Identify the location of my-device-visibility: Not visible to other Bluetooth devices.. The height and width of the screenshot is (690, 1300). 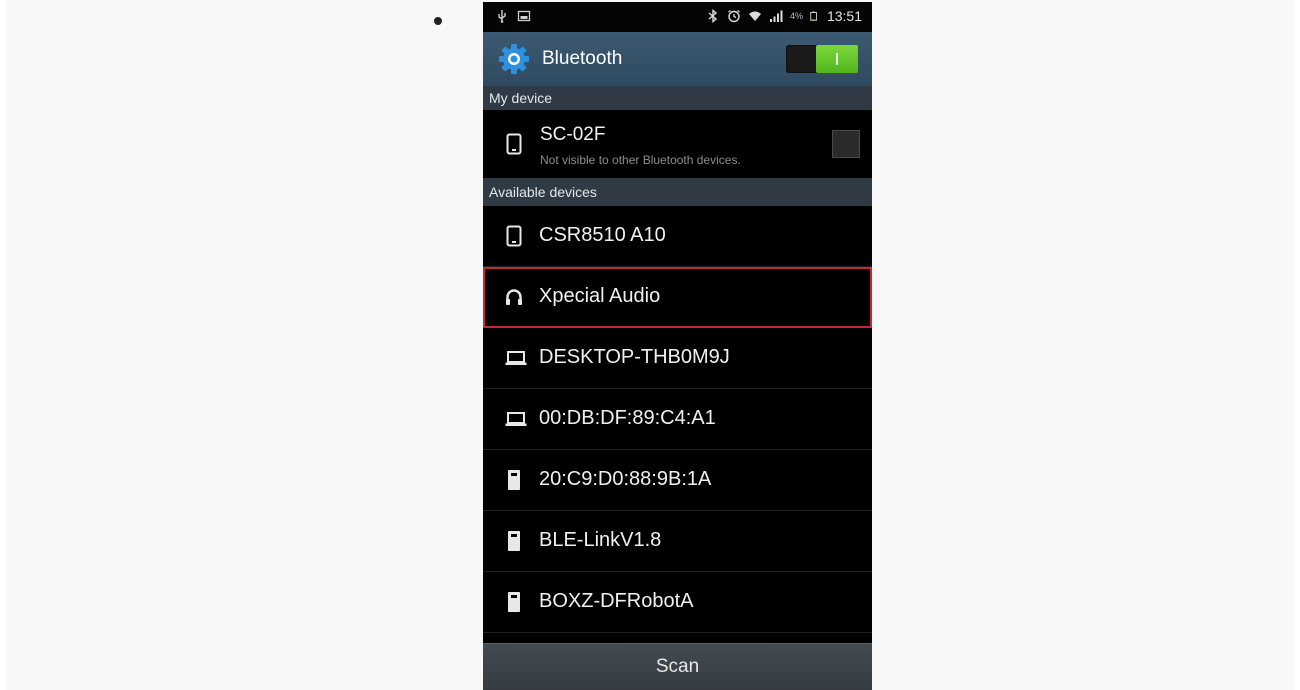
(640, 160).